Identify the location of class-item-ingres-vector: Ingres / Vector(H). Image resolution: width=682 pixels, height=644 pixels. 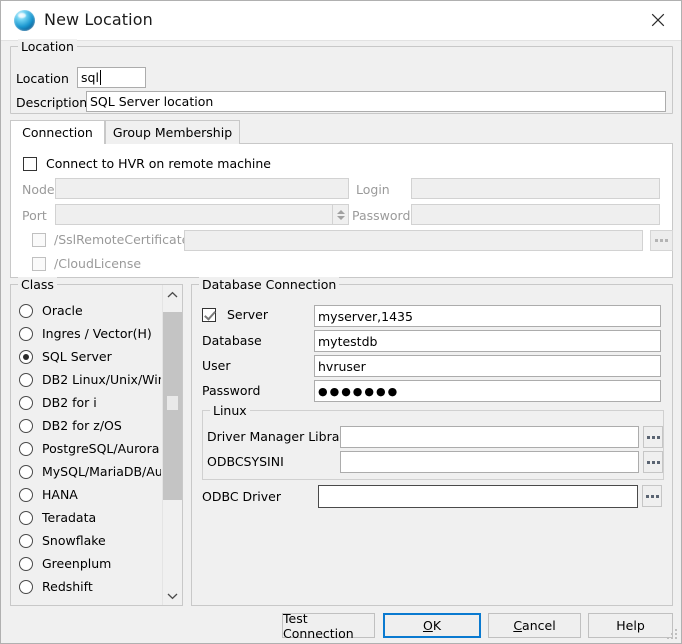
(88, 333).